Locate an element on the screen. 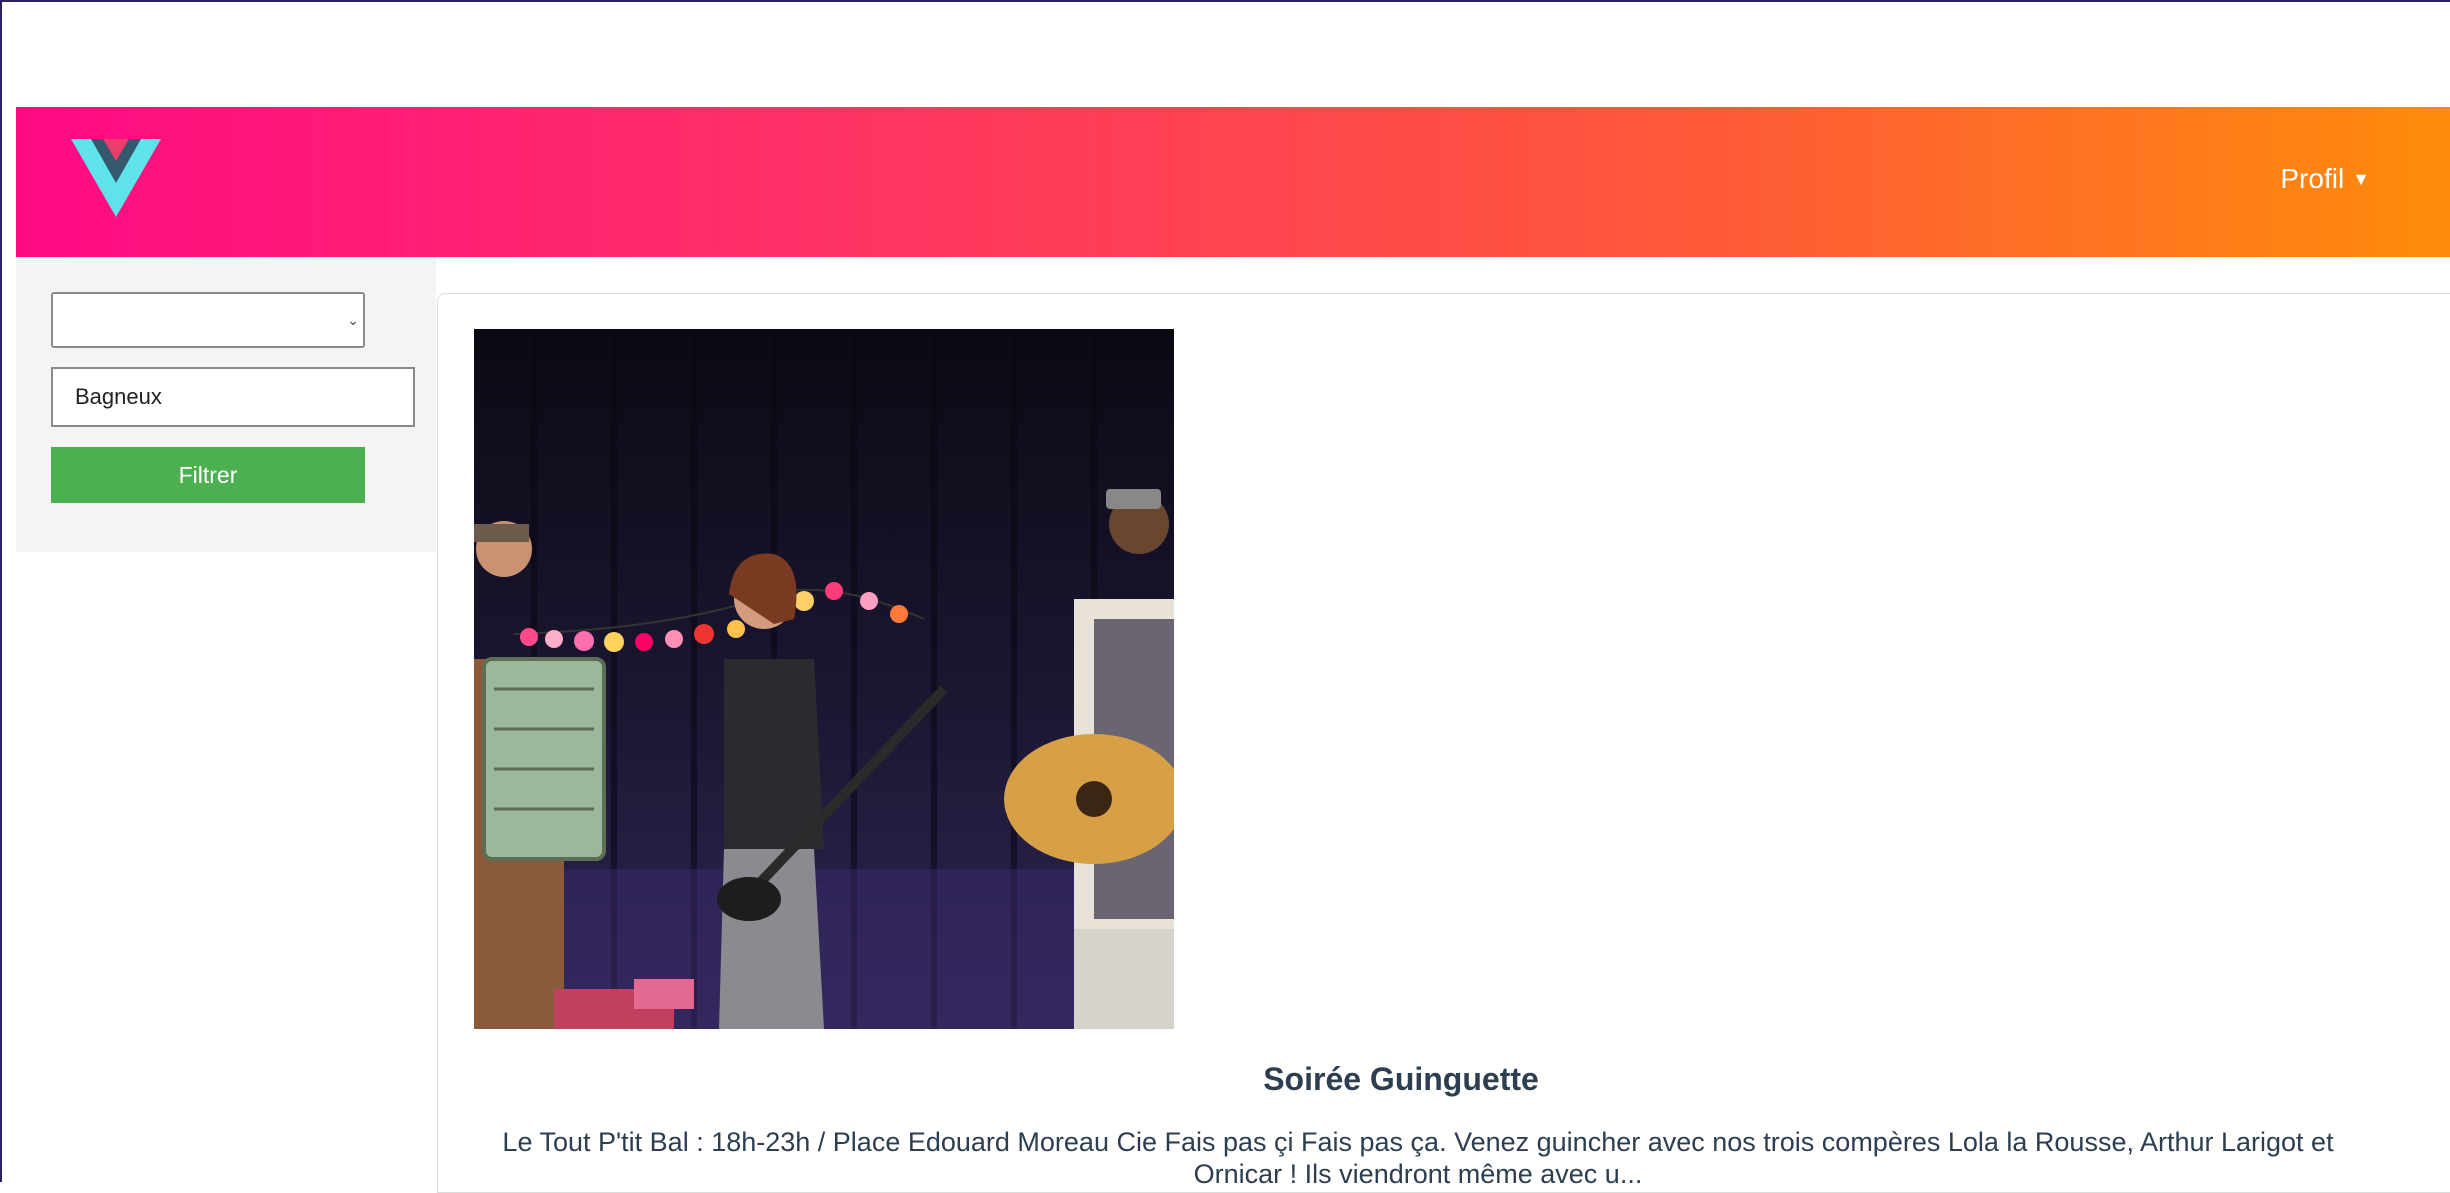 This screenshot has width=2450, height=1193. event-title: Soirée Guinguette is located at coordinates (1401, 1079).